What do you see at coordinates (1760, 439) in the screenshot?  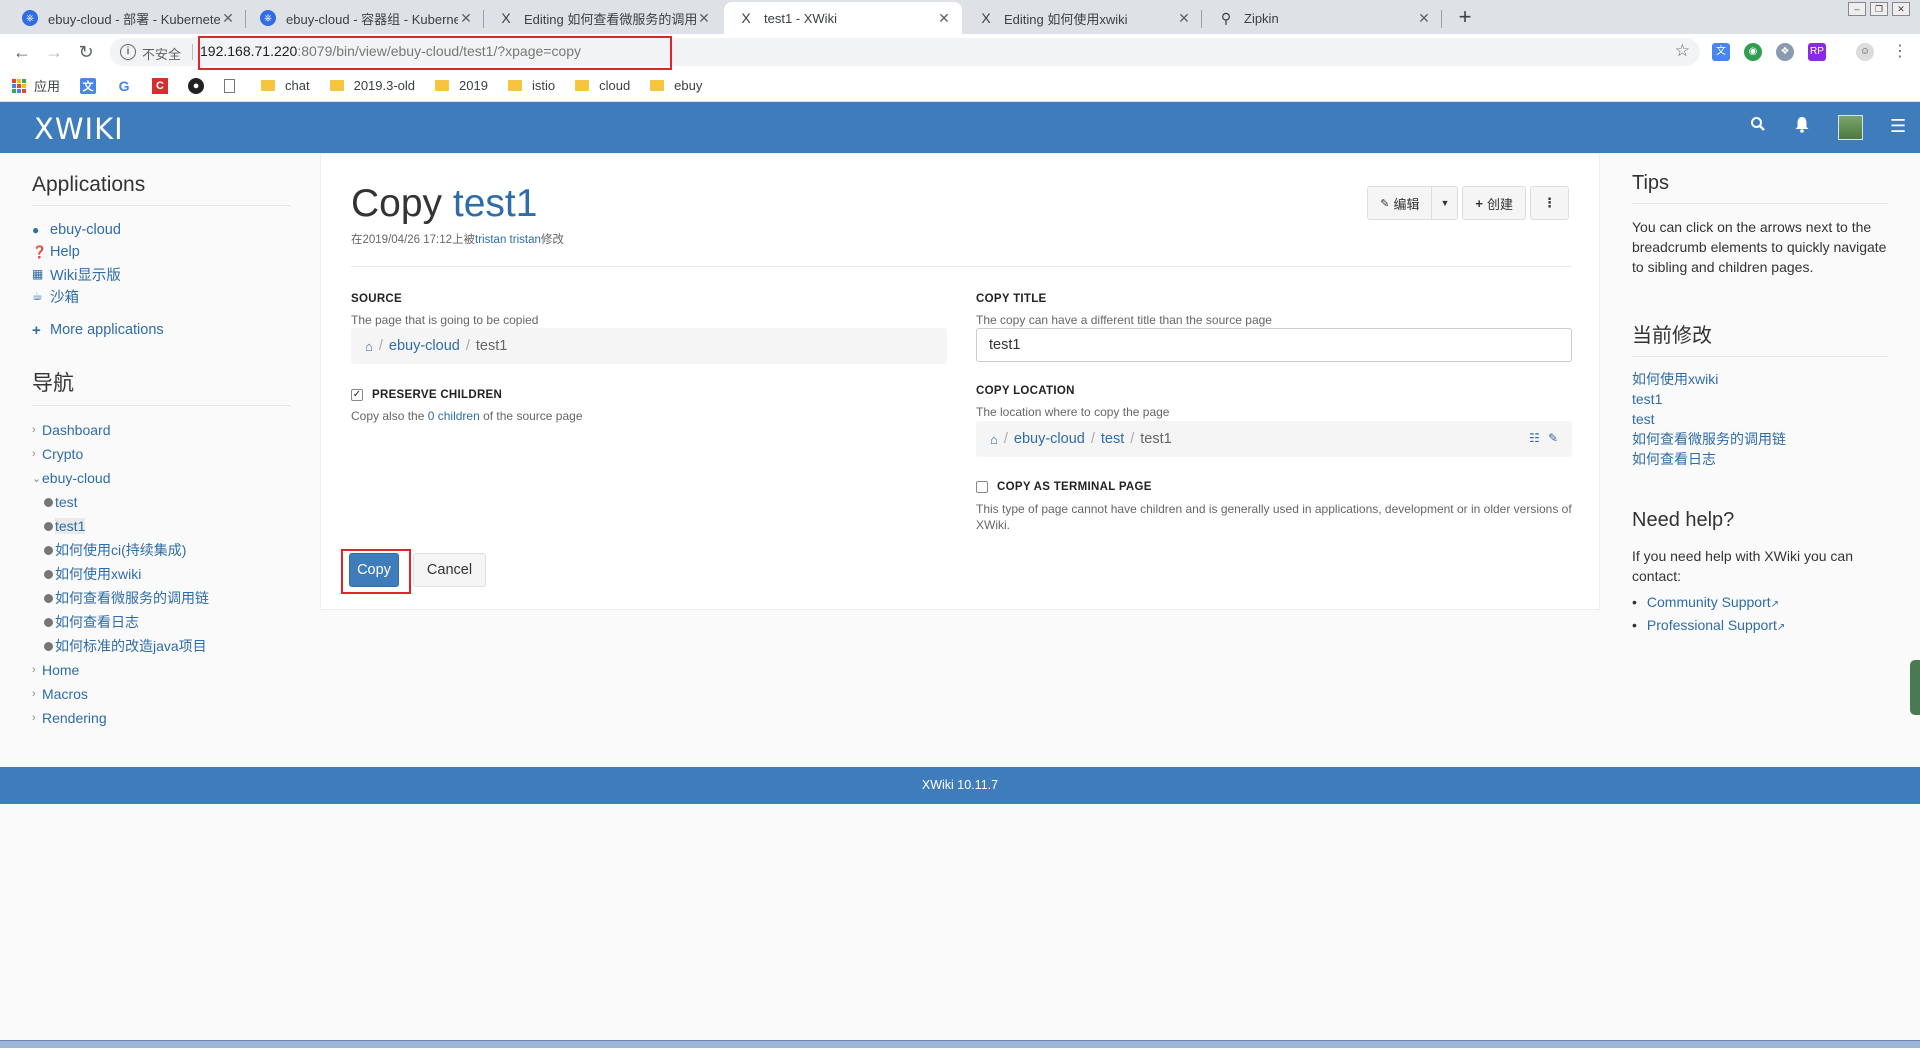 I see `recent-change-link: 如何查看微服务的调用链` at bounding box center [1760, 439].